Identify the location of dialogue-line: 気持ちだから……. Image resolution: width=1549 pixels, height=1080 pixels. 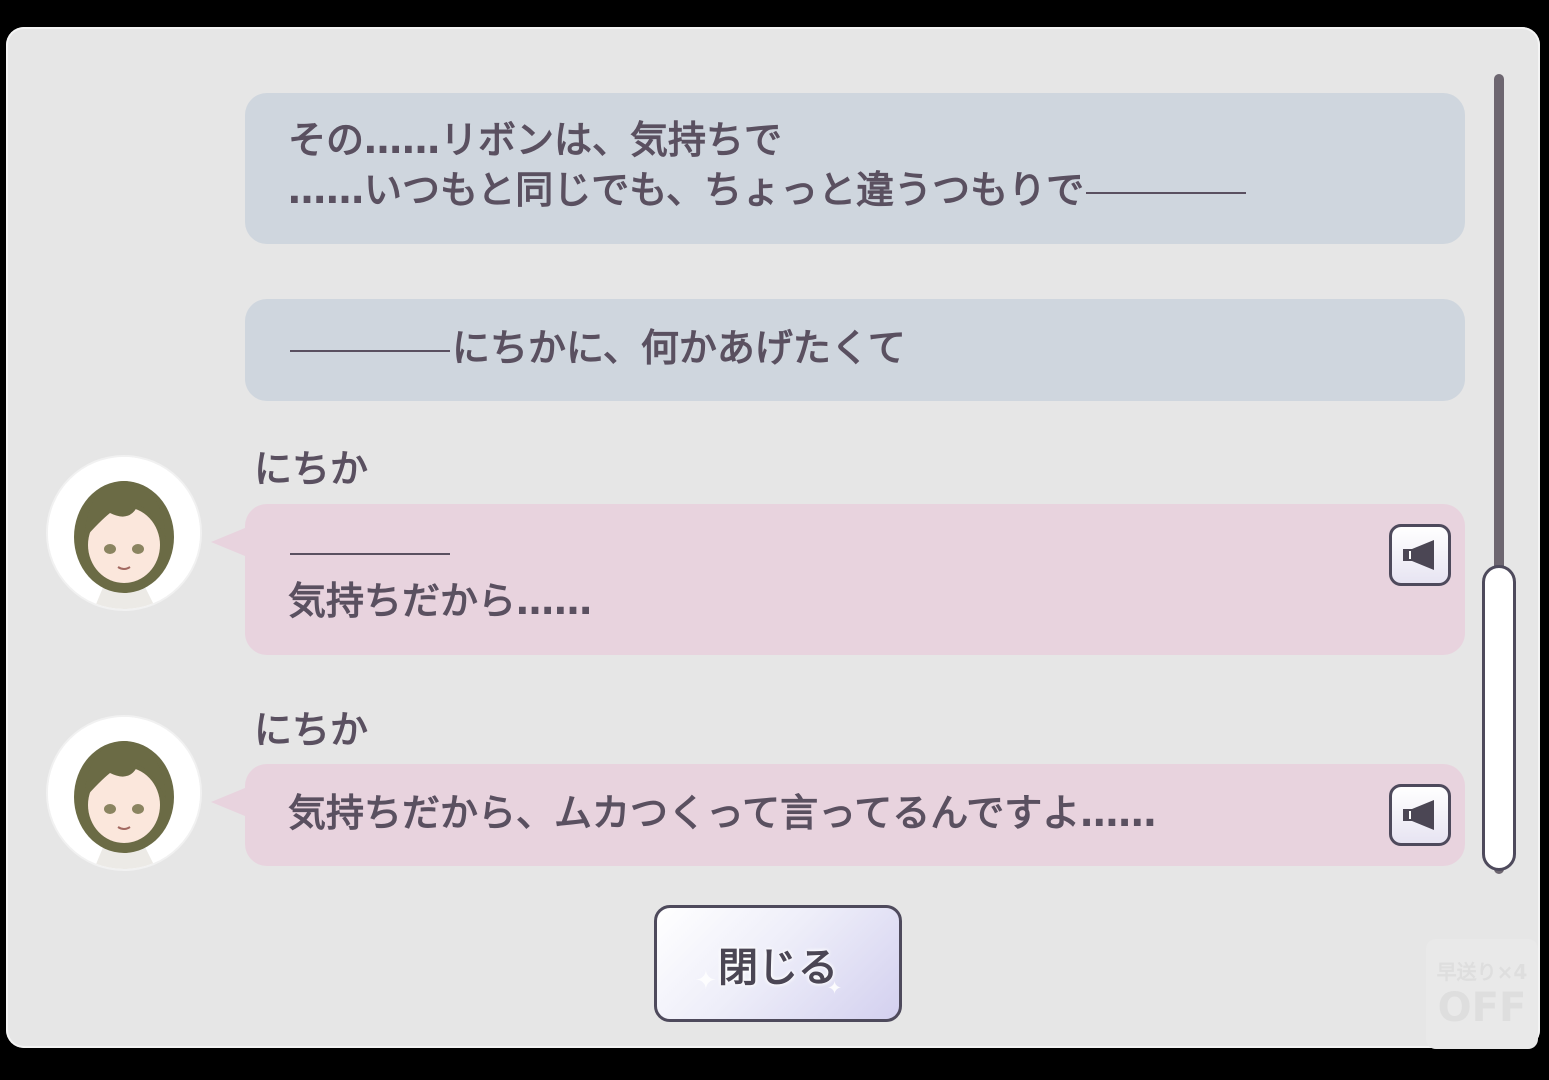
(440, 601).